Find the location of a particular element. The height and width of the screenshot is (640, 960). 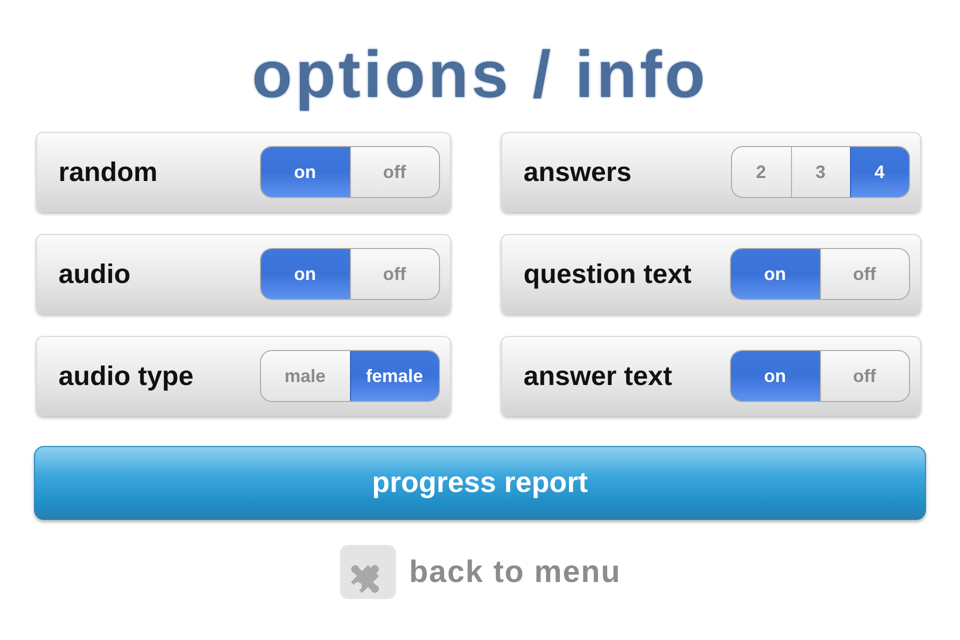

setting-label: random is located at coordinates (108, 172).